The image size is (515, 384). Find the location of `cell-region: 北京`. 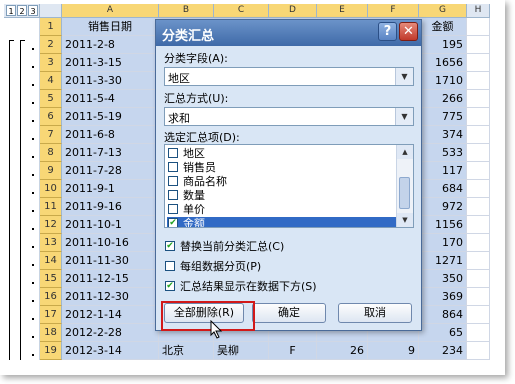

cell-region: 北京 is located at coordinates (186, 351).